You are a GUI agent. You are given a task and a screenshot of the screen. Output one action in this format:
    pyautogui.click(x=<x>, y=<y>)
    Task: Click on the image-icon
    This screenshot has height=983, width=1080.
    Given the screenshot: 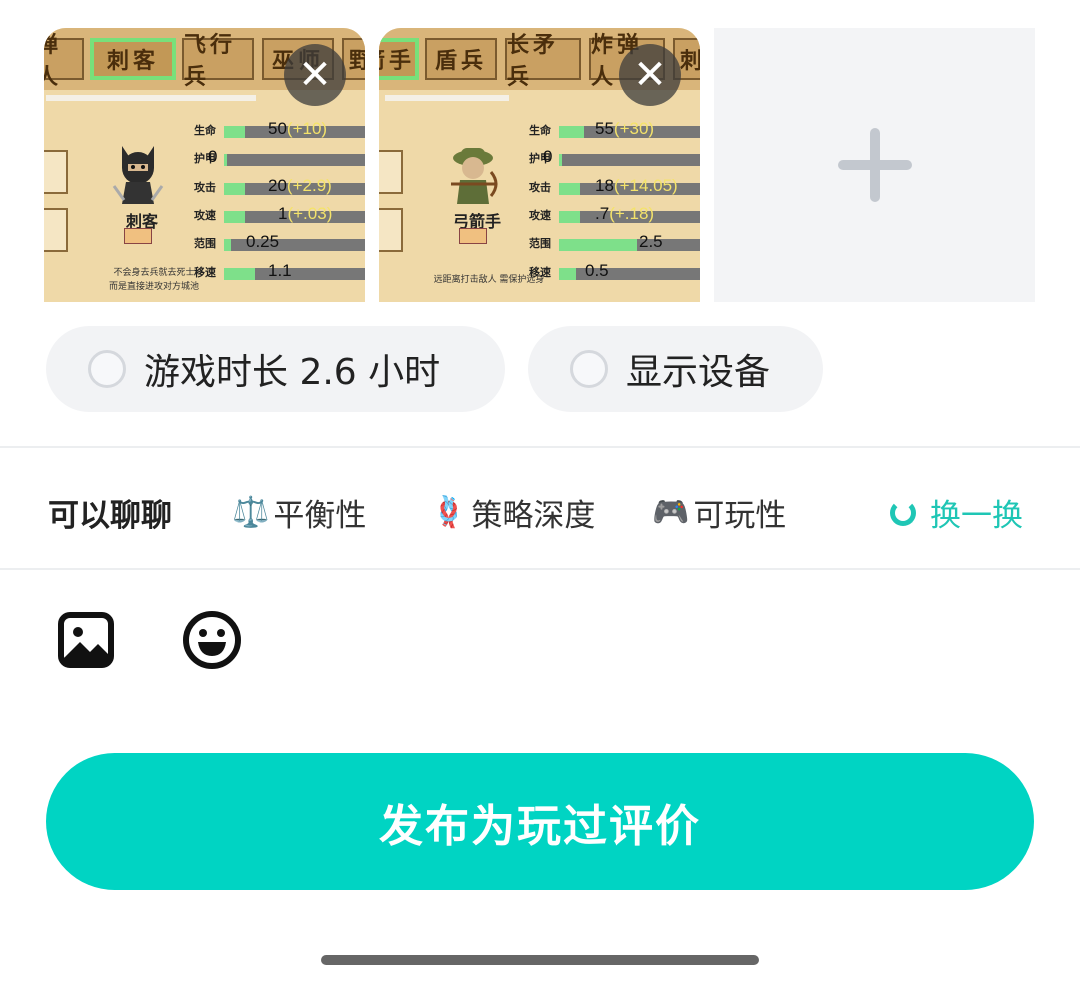 What is the action you would take?
    pyautogui.click(x=86, y=640)
    